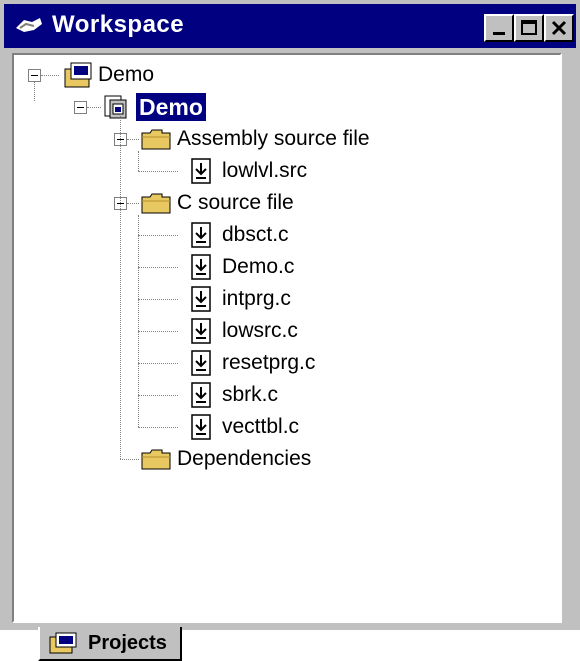 The height and width of the screenshot is (661, 580). Describe the element at coordinates (244, 459) in the screenshot. I see `tree-item-folder: Dependencies` at that location.